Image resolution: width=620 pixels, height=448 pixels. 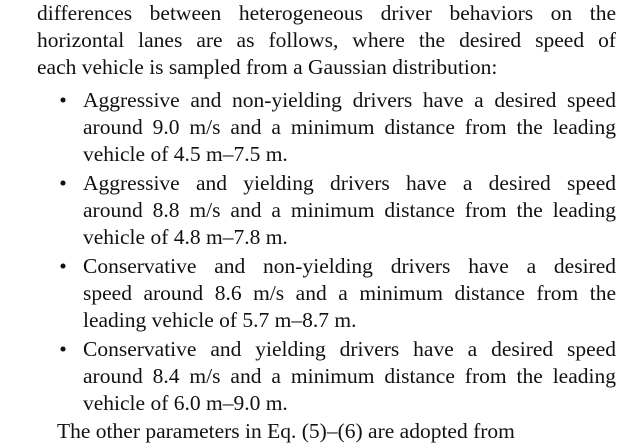 What do you see at coordinates (185, 403) in the screenshot?
I see `bullet-4-line-3: vehicle of 6.0 m–9.0 m.` at bounding box center [185, 403].